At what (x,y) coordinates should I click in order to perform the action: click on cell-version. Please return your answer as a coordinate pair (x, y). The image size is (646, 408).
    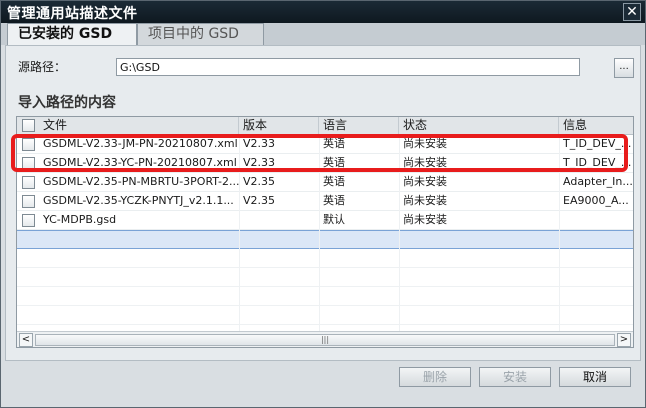
    Looking at the image, I should click on (279, 220).